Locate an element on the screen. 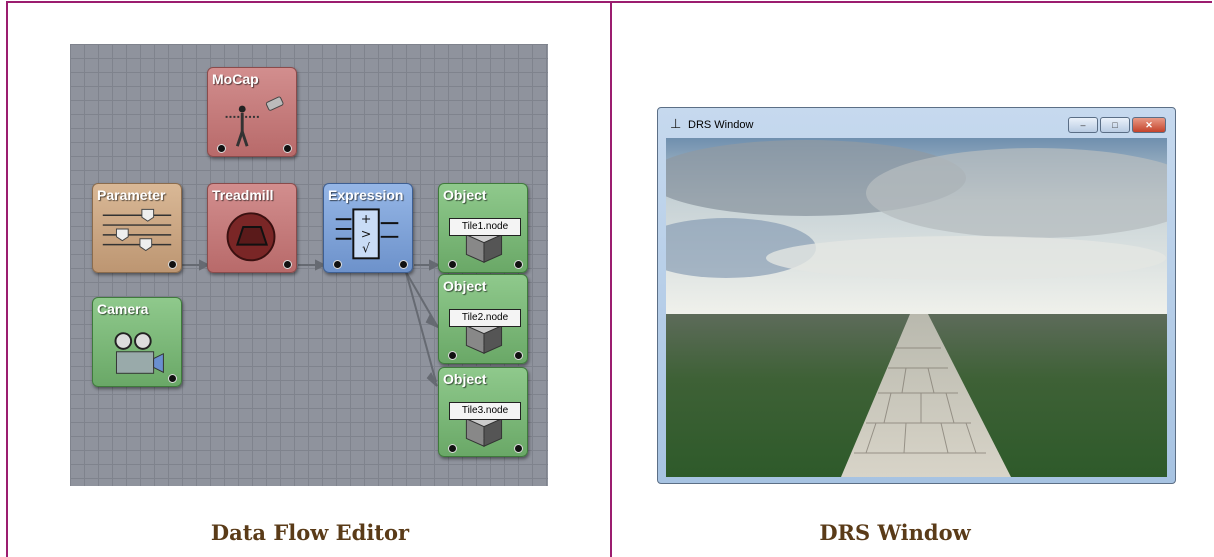  treadmill-node: Treadmill is located at coordinates (252, 228).